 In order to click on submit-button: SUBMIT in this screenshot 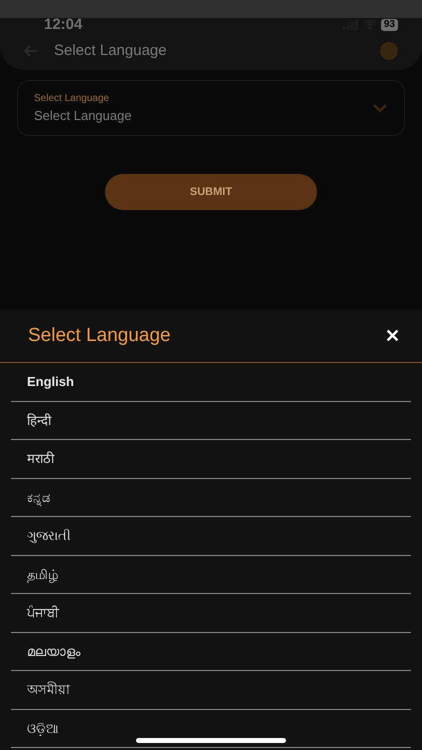, I will do `click(211, 192)`.